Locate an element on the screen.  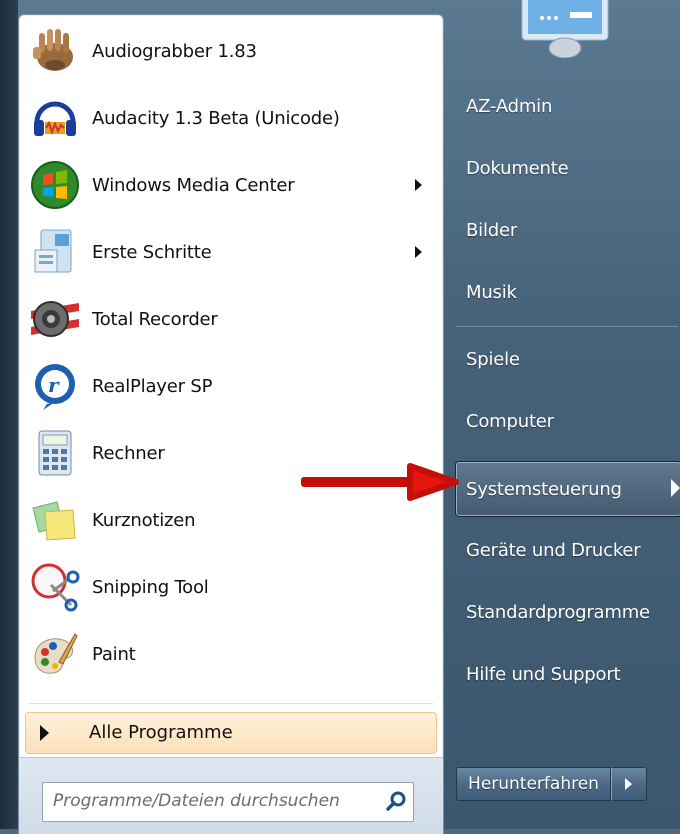
program-label: RealPlayer SP is located at coordinates (152, 386).